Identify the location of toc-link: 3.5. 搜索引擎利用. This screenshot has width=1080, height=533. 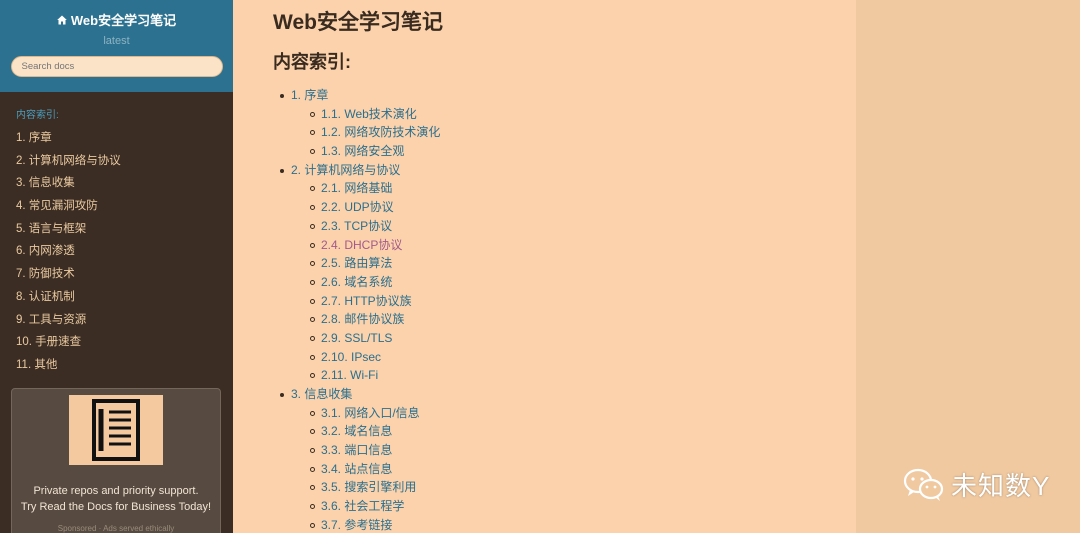
(368, 487).